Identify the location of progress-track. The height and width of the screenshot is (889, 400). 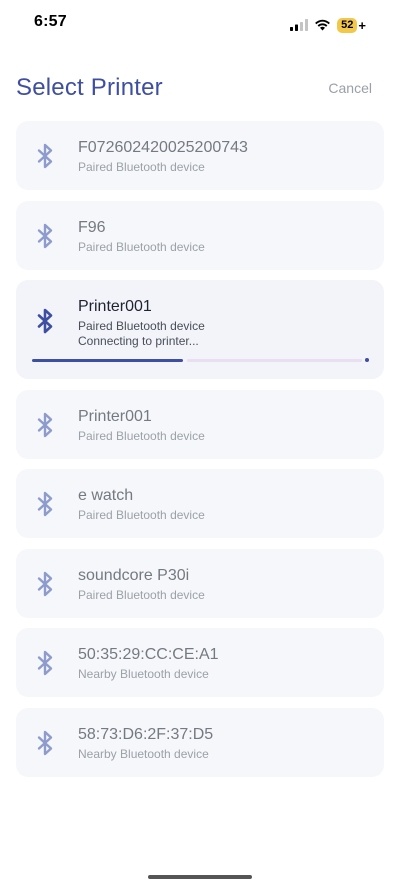
(274, 360).